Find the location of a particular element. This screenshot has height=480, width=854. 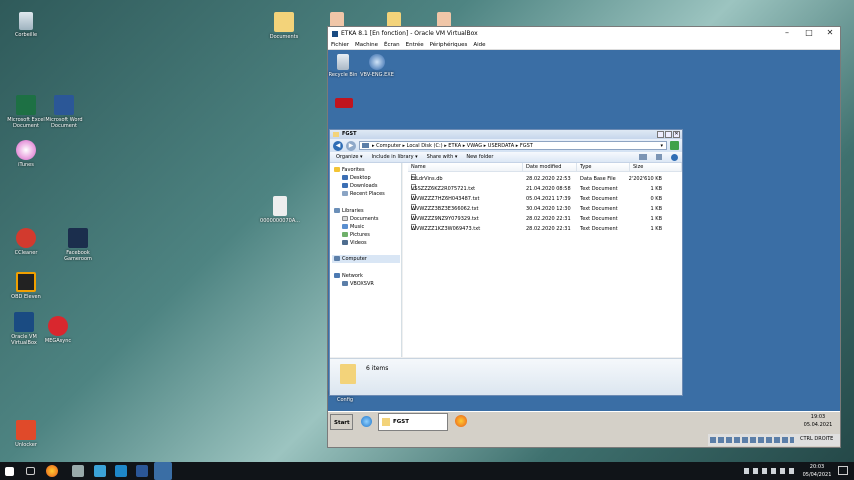

desktop-icon-unlocker: Unlocker is located at coordinates (26, 434).